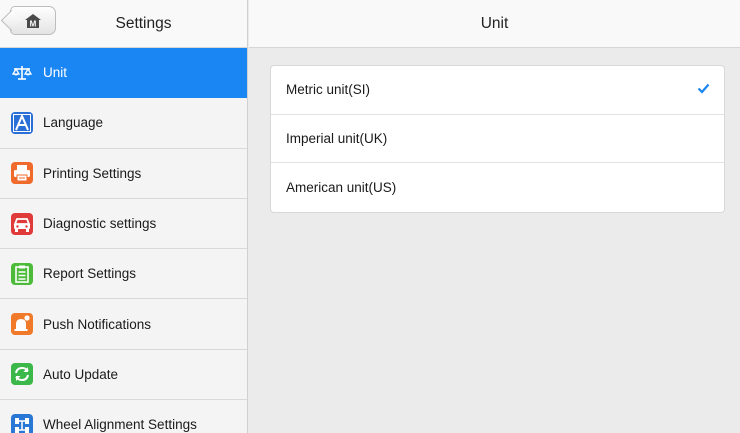 The height and width of the screenshot is (433, 740). What do you see at coordinates (328, 90) in the screenshot?
I see `unit-option-label: Metric unit(SI)` at bounding box center [328, 90].